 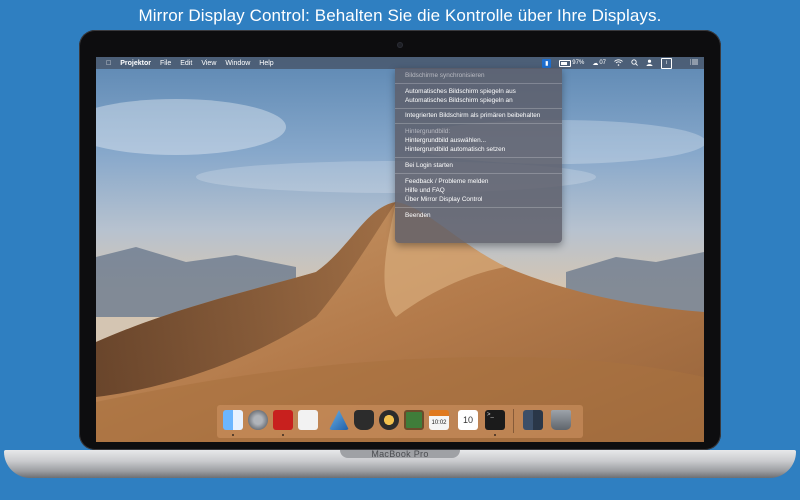 I want to click on search-icon, so click(x=634, y=63).